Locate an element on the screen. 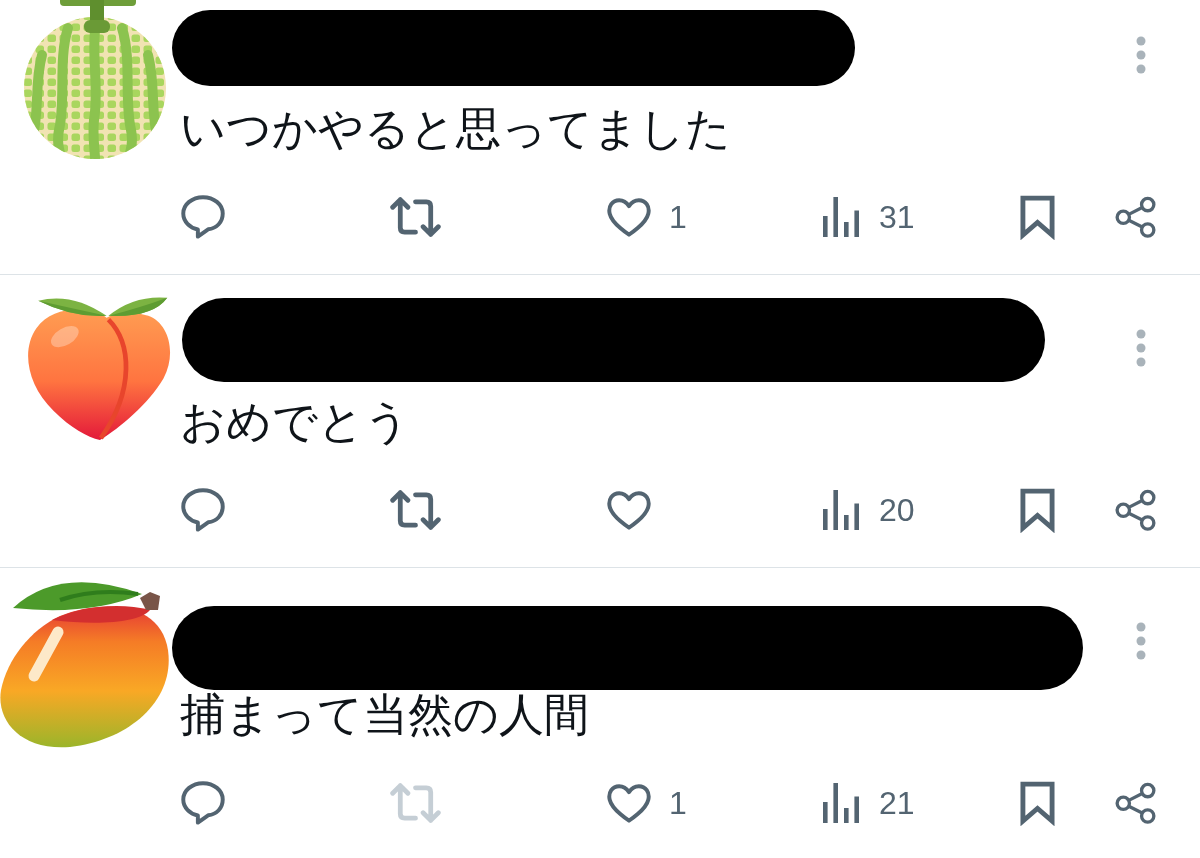 The image size is (1200, 858). post-text: 捕まって当然の人間 is located at coordinates (384, 715).